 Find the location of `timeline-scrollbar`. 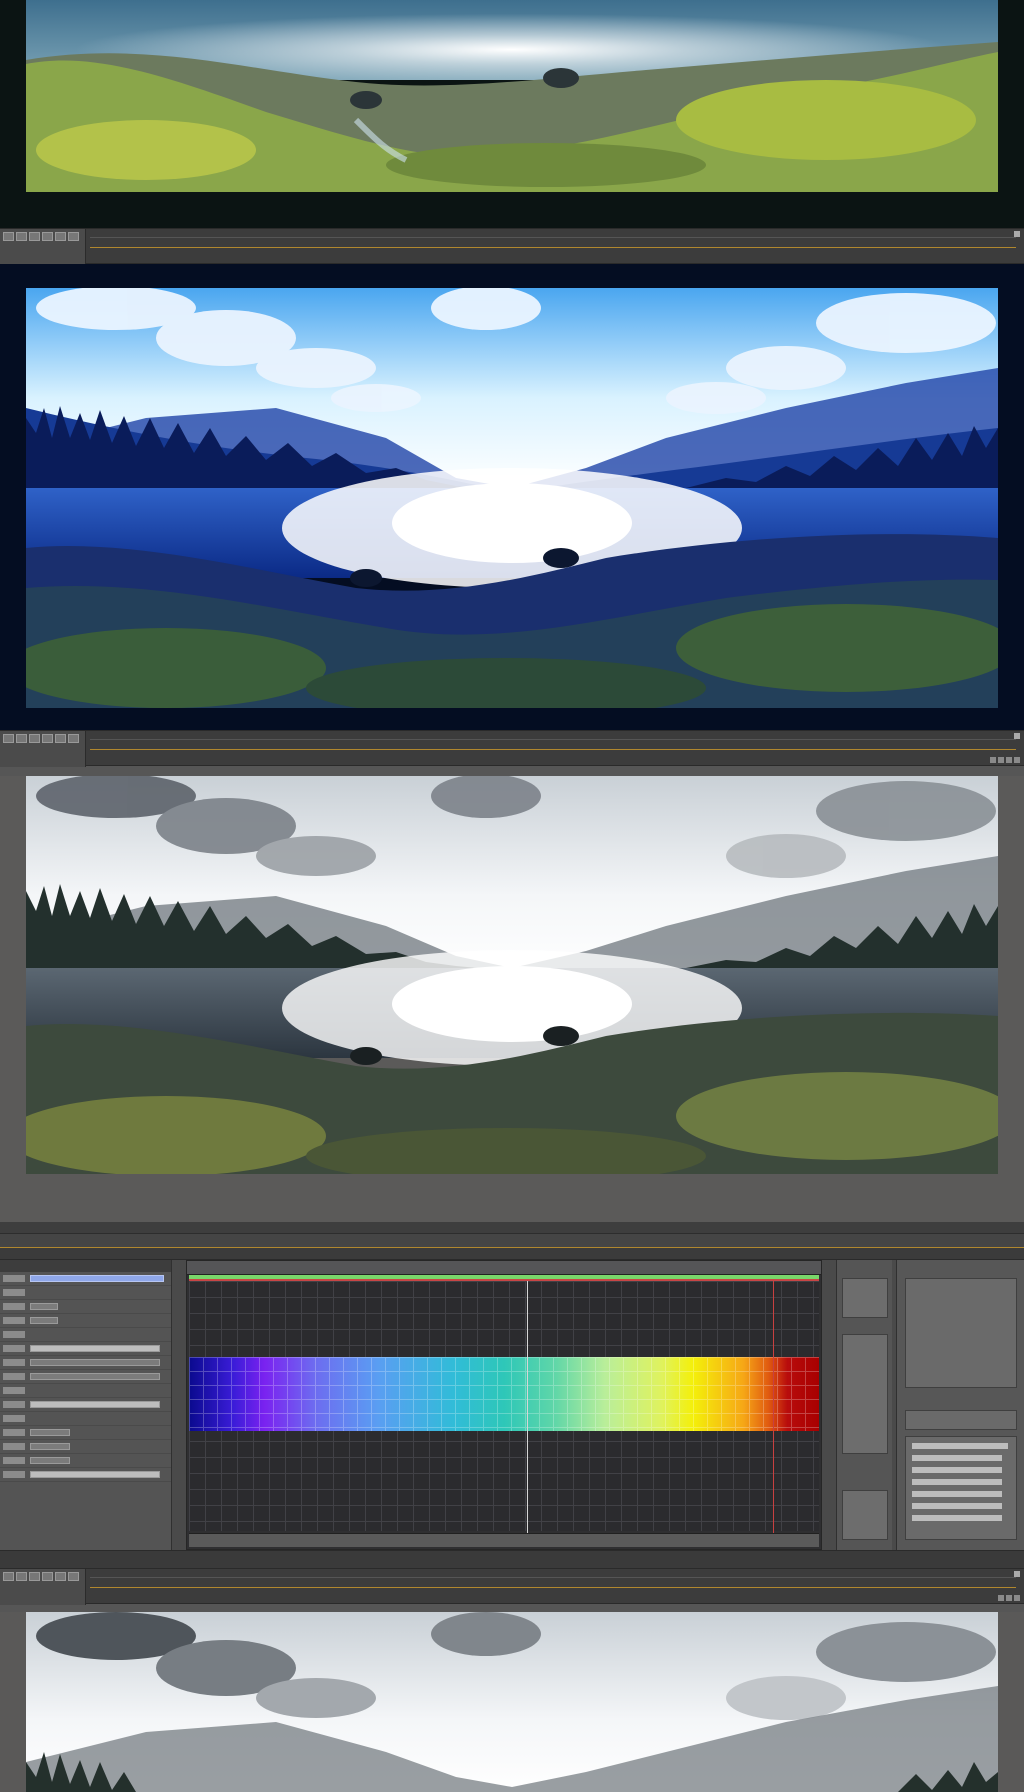

timeline-scrollbar is located at coordinates (504, 1540).